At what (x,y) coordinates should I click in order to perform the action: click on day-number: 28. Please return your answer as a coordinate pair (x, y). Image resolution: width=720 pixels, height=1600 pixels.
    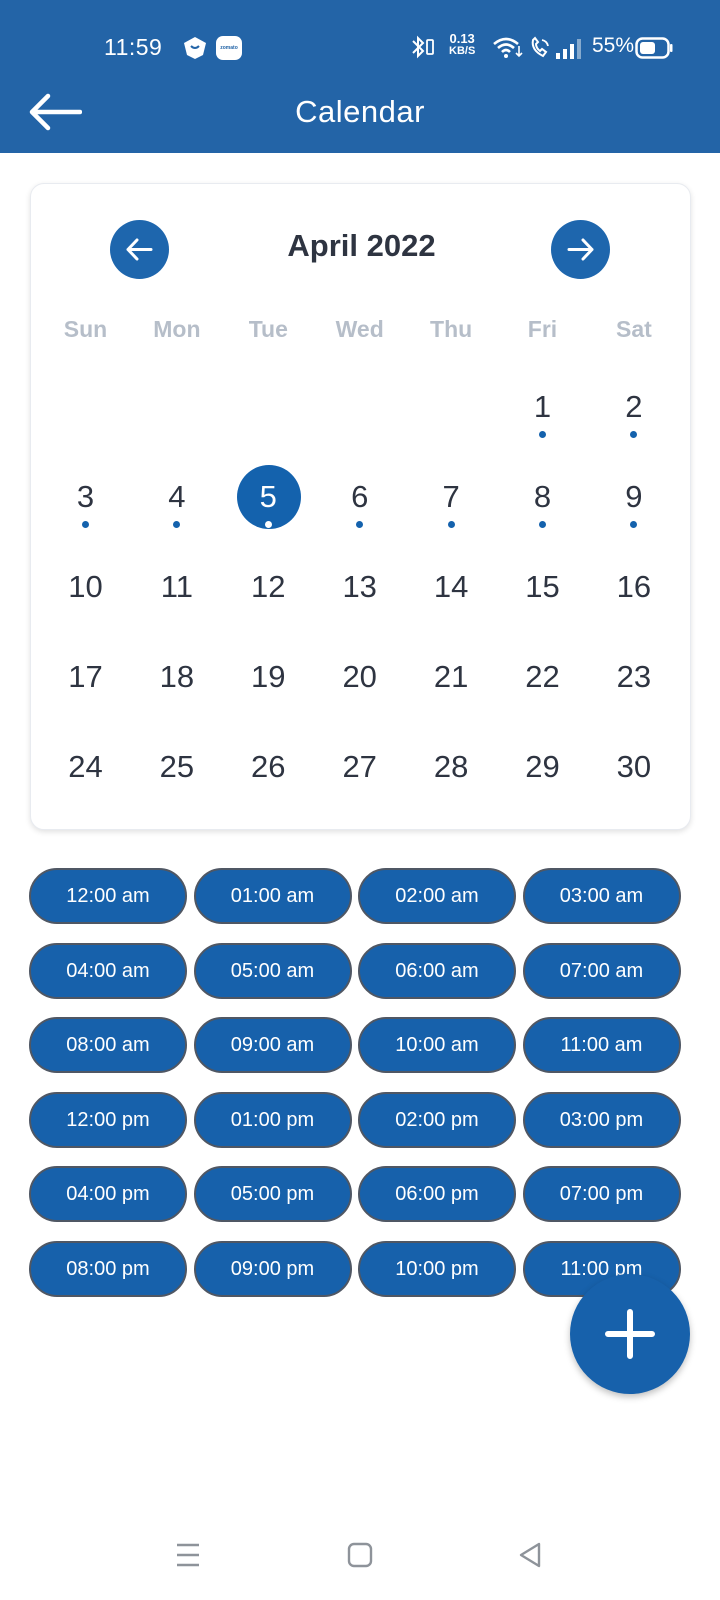
    Looking at the image, I should click on (451, 766).